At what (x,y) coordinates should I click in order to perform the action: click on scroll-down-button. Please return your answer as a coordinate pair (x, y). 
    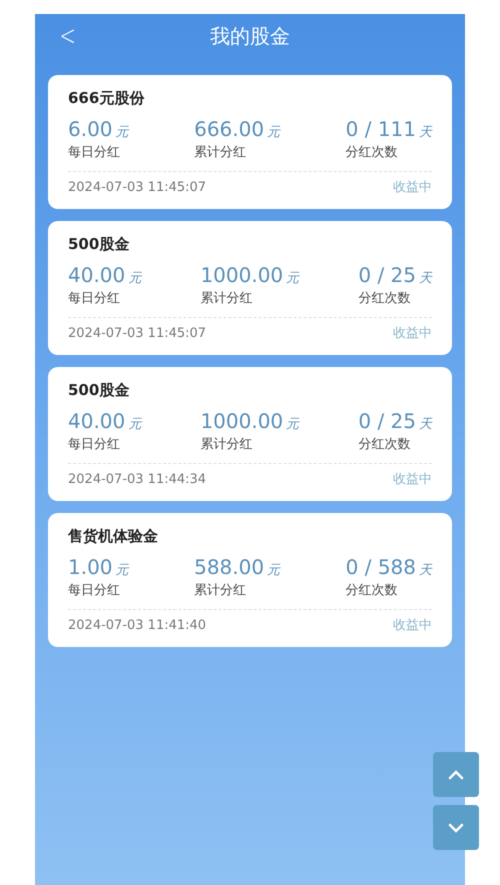
    Looking at the image, I should click on (456, 827).